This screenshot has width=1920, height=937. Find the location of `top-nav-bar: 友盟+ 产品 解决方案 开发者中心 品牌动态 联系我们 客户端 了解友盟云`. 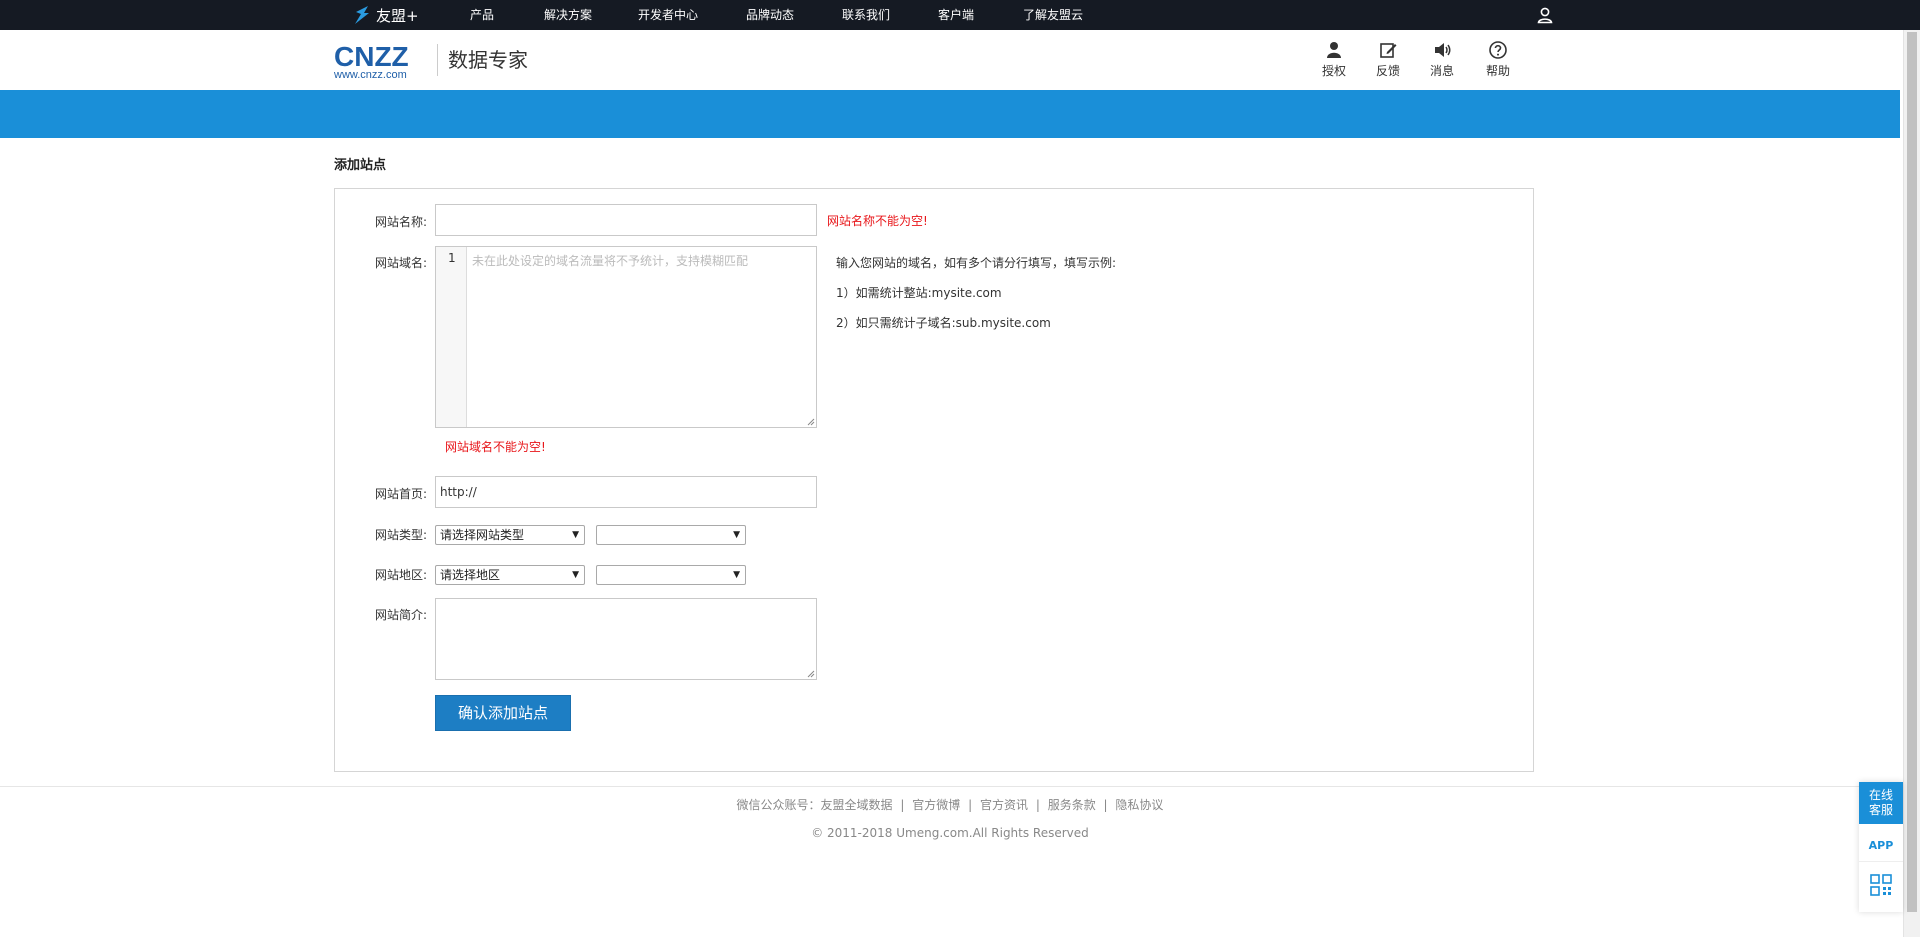

top-nav-bar: 友盟+ 产品 解决方案 开发者中心 品牌动态 联系我们 客户端 了解友盟云 is located at coordinates (960, 15).